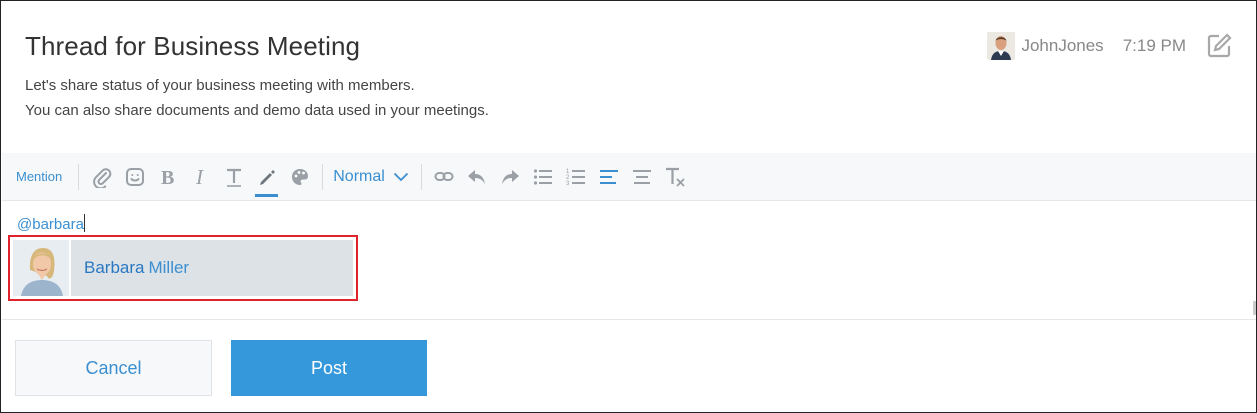 This screenshot has width=1257, height=413. I want to click on text-size-icon, so click(233, 177).